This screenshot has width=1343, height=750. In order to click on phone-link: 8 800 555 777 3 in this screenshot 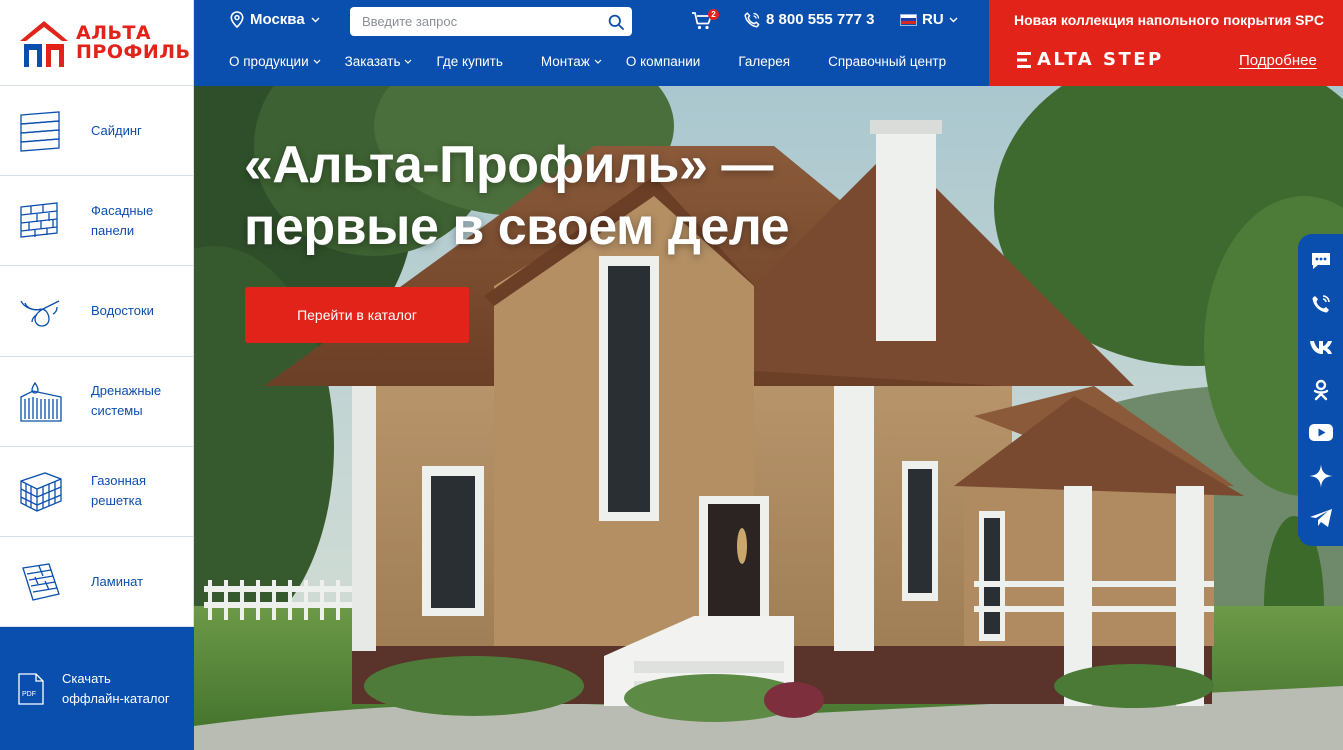, I will do `click(809, 19)`.